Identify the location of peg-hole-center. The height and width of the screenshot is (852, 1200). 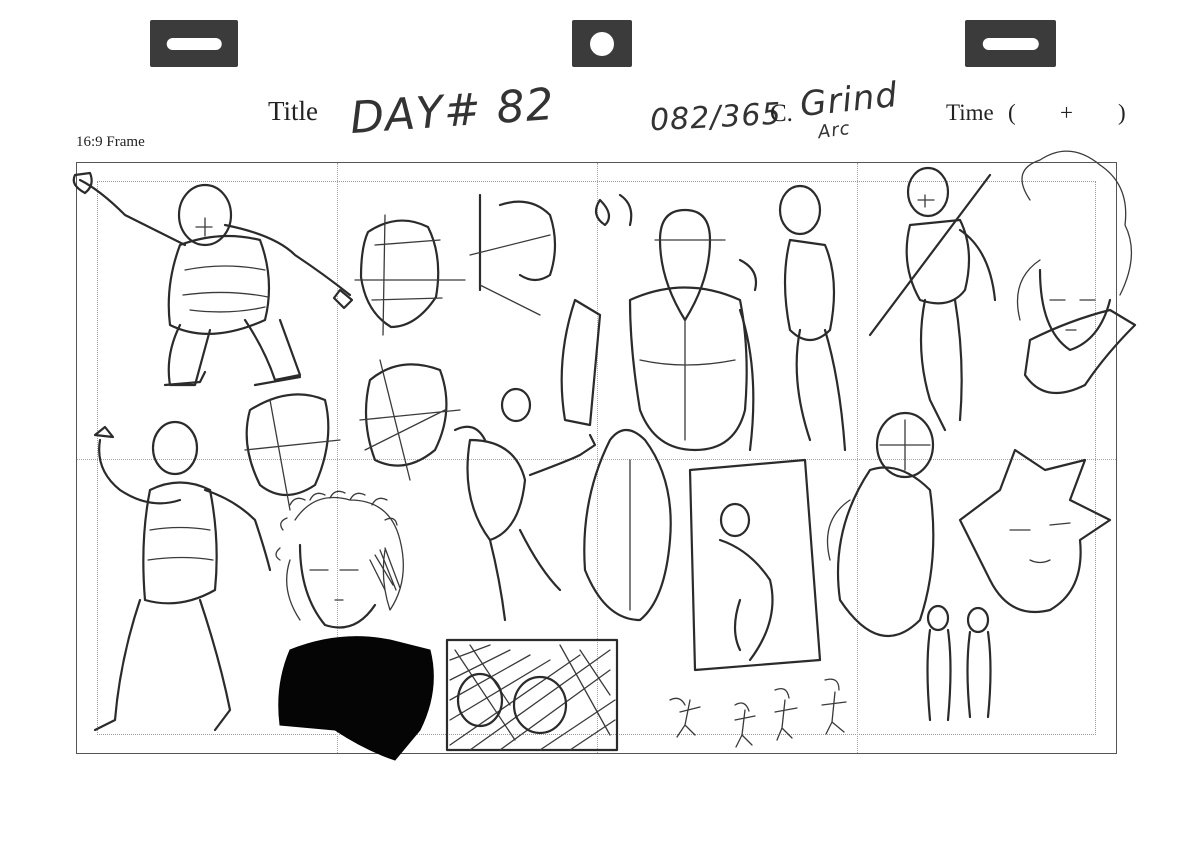
(602, 43).